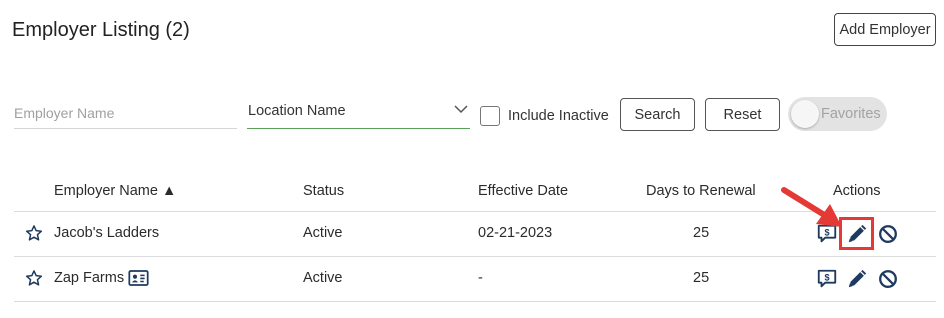 The height and width of the screenshot is (318, 944). Describe the element at coordinates (323, 191) in the screenshot. I see `column-header-status: Status` at that location.